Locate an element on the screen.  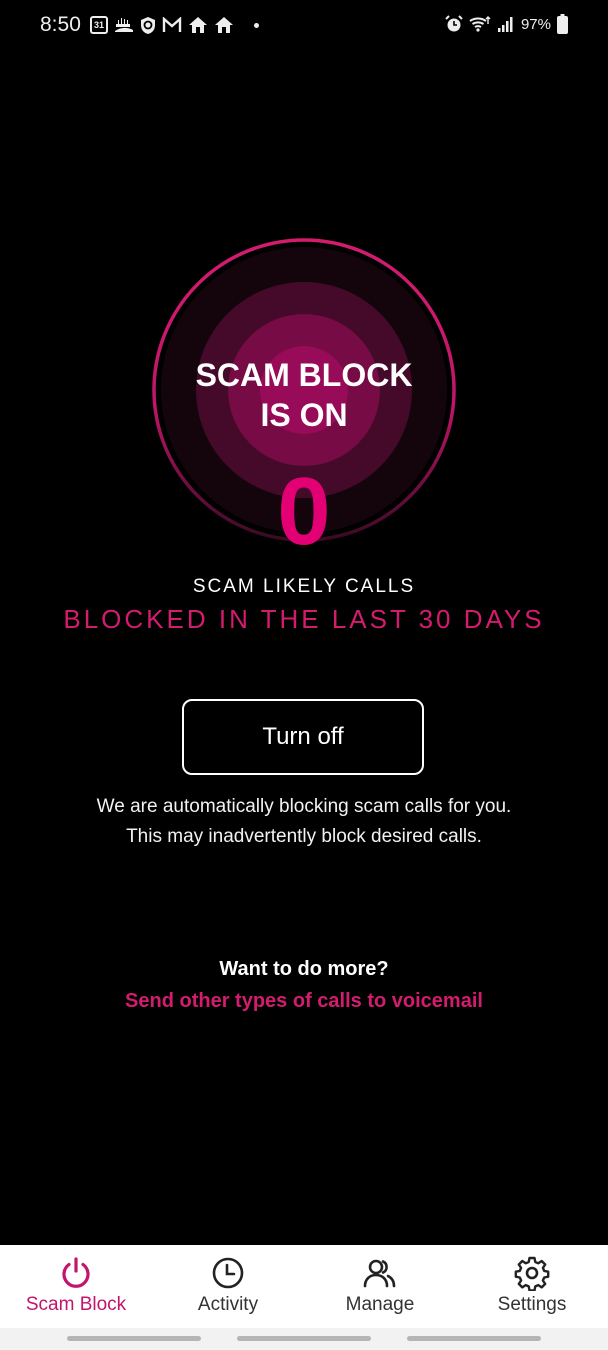
title-line-2: IS ON is located at coordinates (304, 415).